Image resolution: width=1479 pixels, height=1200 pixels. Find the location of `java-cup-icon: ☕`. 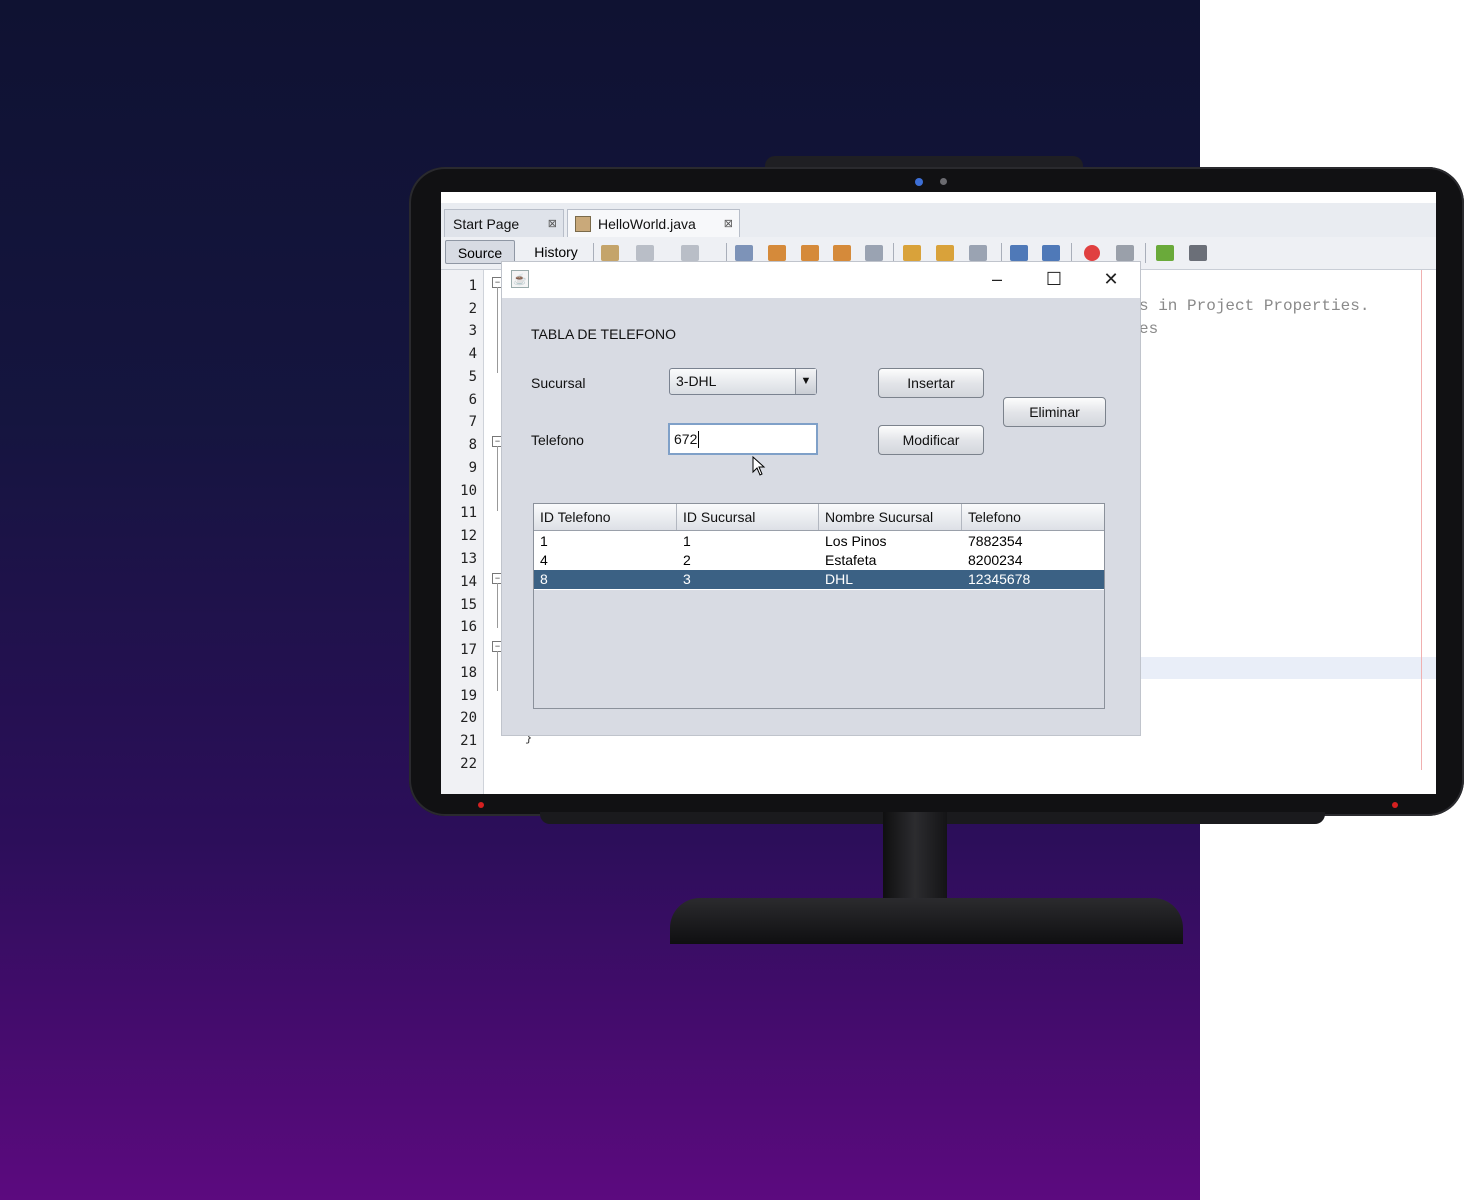

java-cup-icon: ☕ is located at coordinates (520, 279).